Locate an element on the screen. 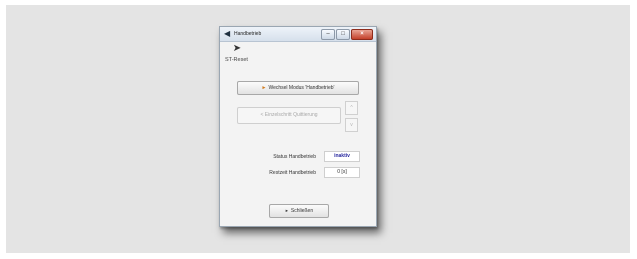 The width and height of the screenshot is (637, 259). restzeit-value: 0 [s] is located at coordinates (342, 172).